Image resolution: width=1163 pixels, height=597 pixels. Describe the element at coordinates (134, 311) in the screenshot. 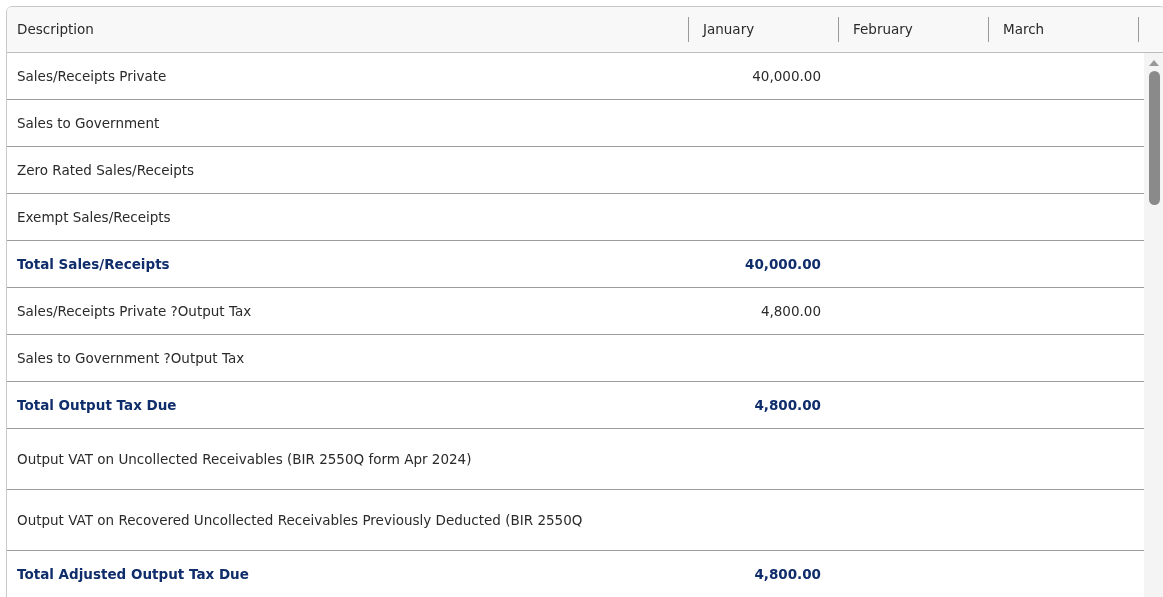

I see `table-cell-text: Sales/Receipts Private ?Output Tax` at that location.